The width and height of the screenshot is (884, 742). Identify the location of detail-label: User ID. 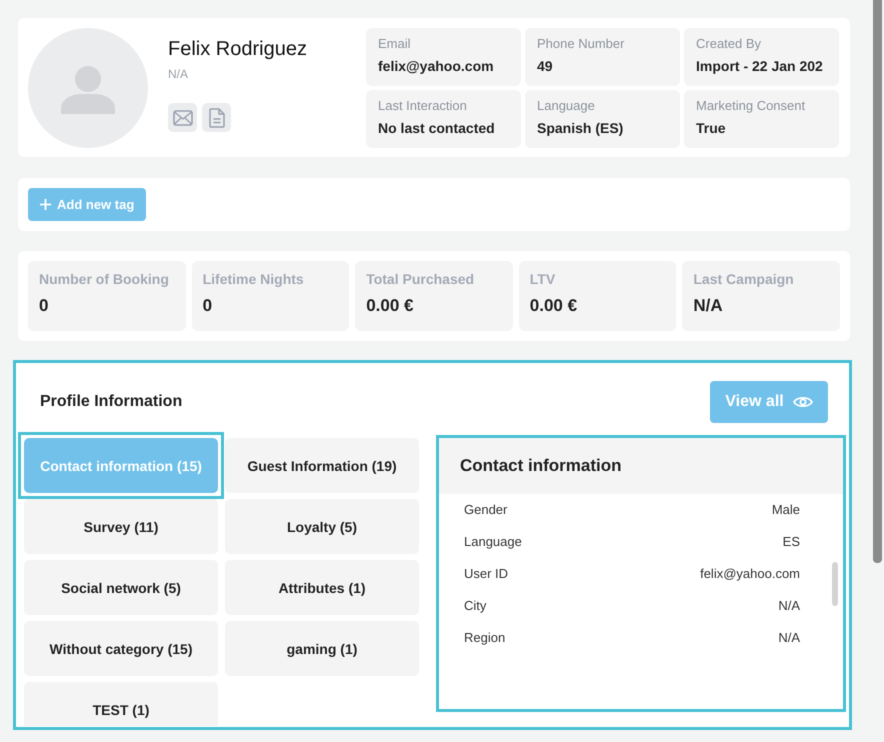
(486, 573).